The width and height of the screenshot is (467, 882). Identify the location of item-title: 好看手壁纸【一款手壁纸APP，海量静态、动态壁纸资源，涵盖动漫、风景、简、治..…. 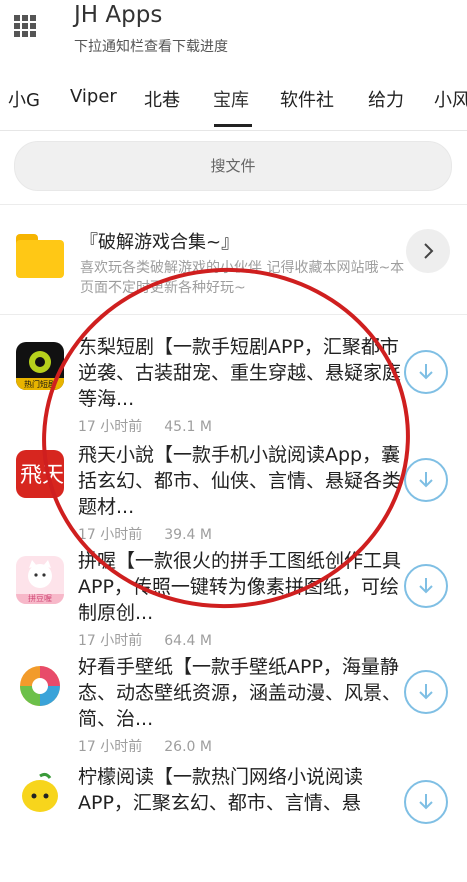
(240, 693).